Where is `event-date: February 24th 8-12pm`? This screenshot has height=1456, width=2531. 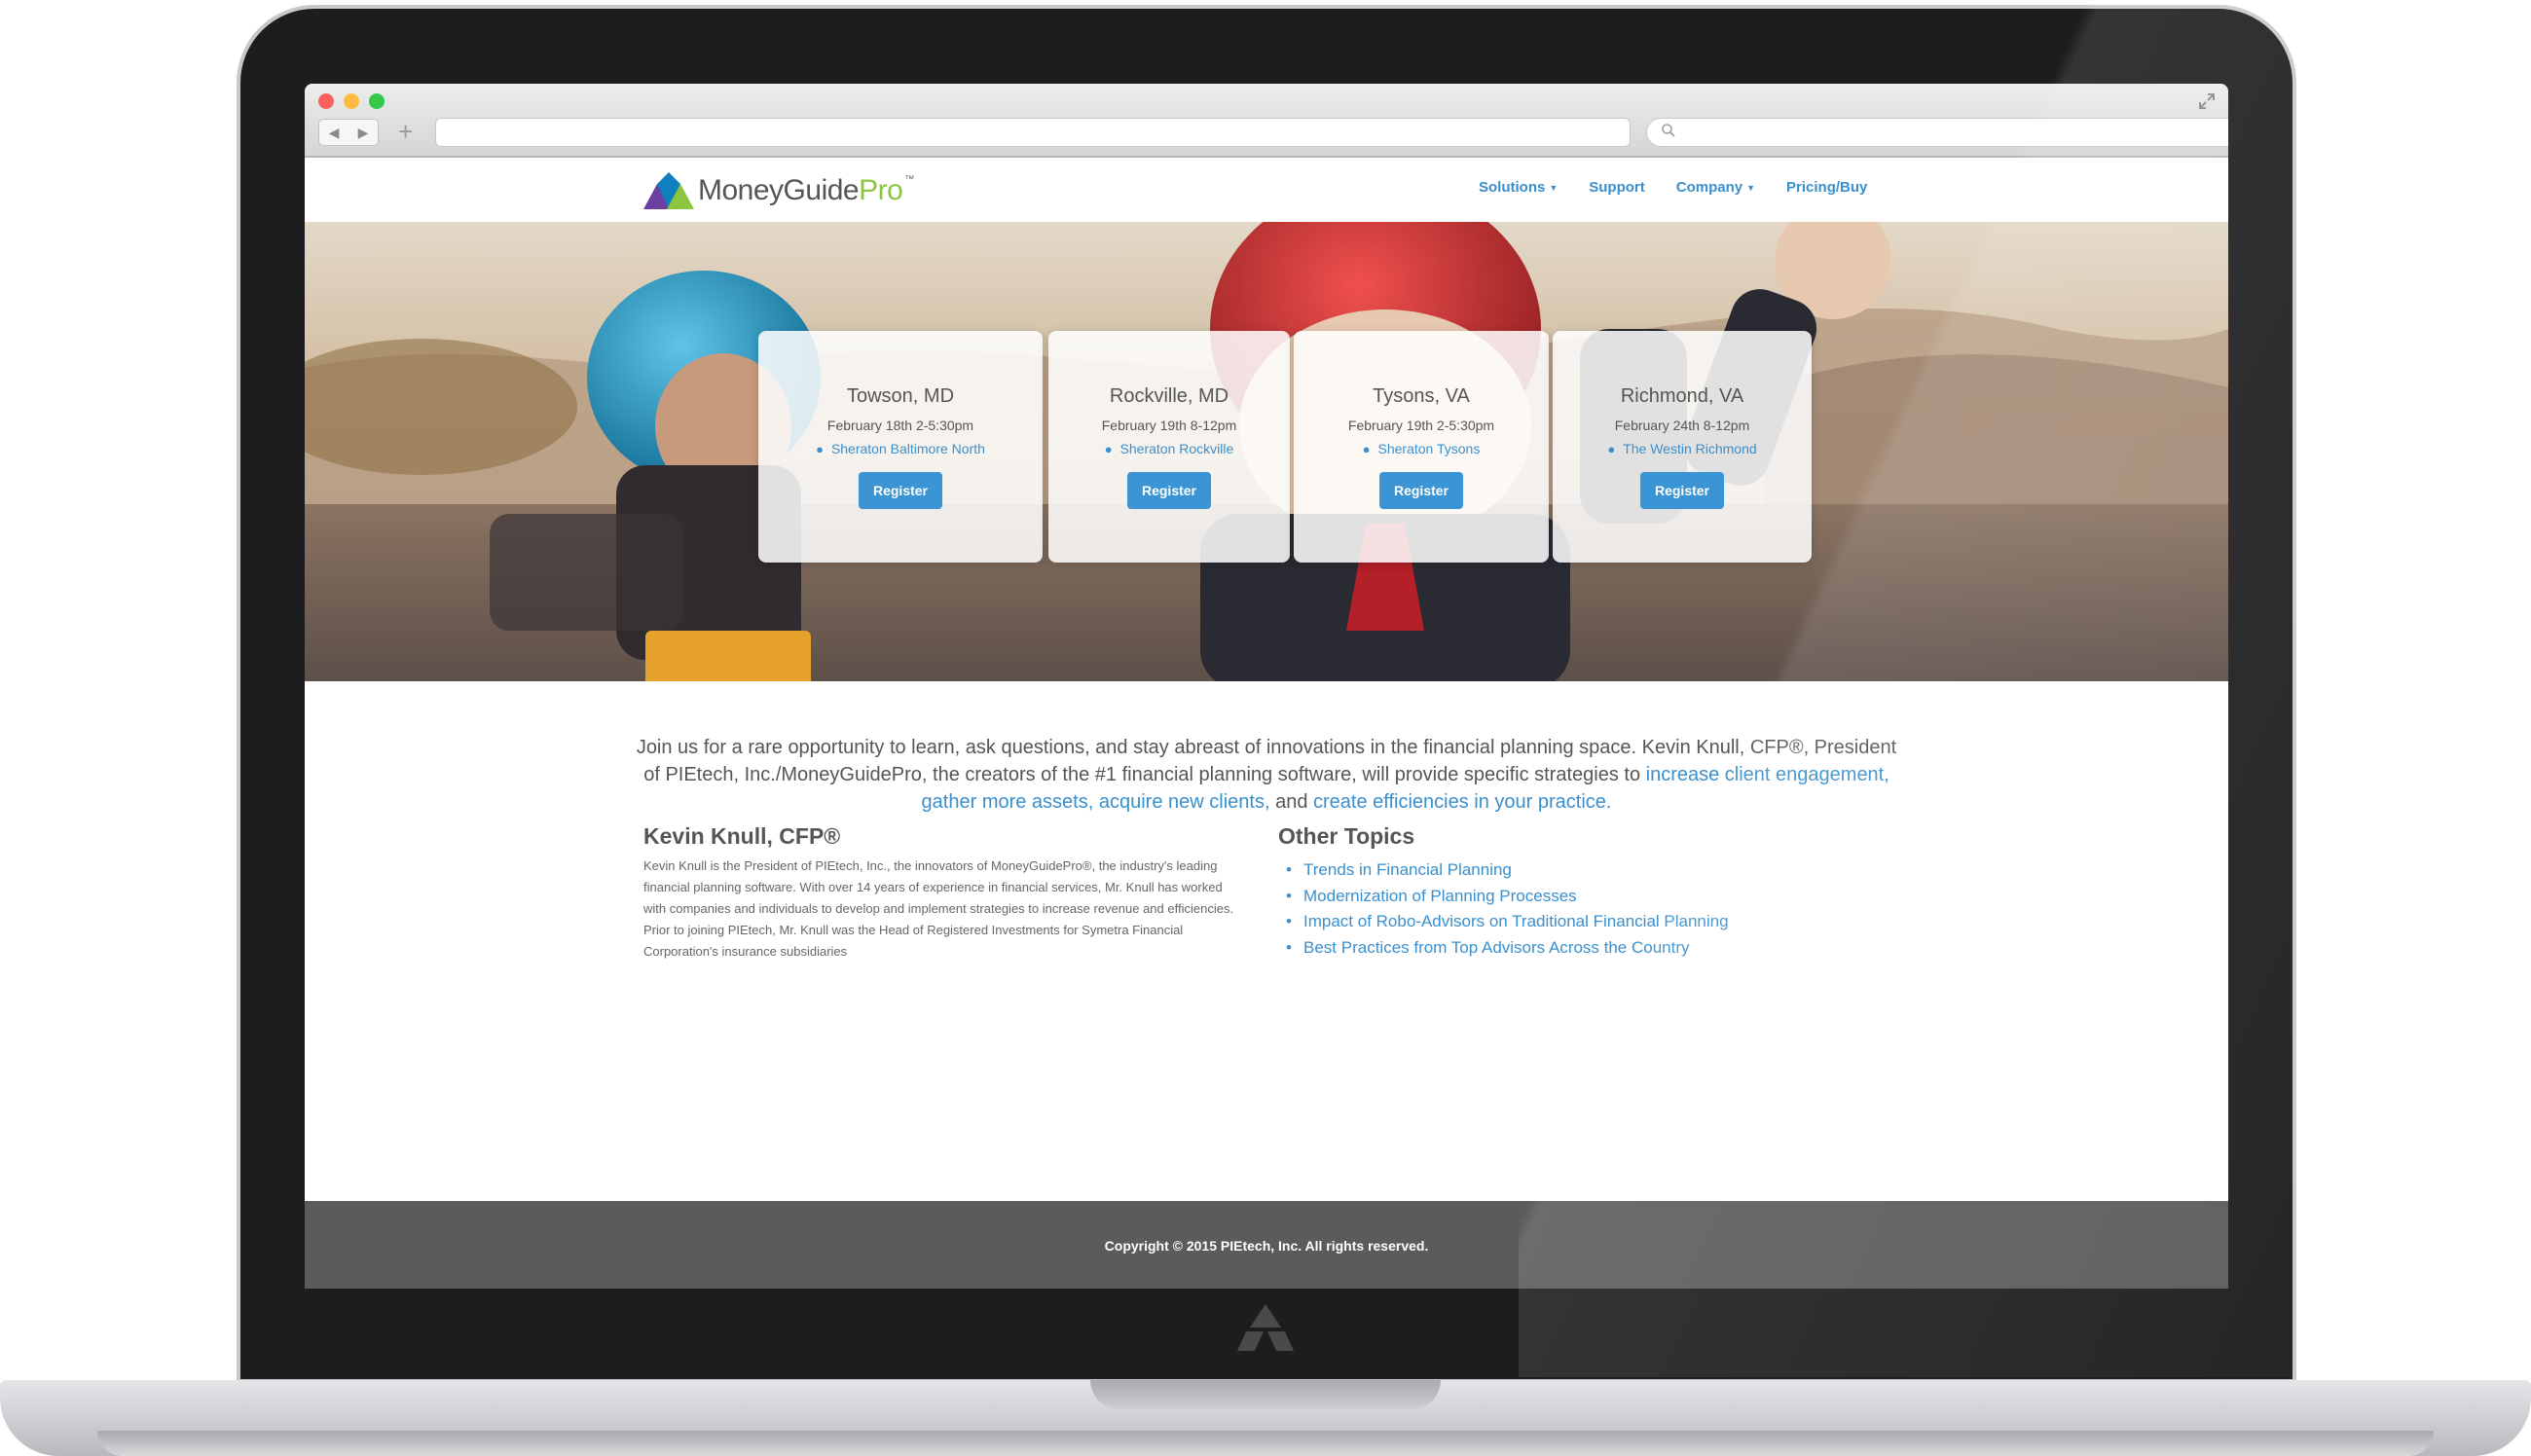 event-date: February 24th 8-12pm is located at coordinates (1682, 425).